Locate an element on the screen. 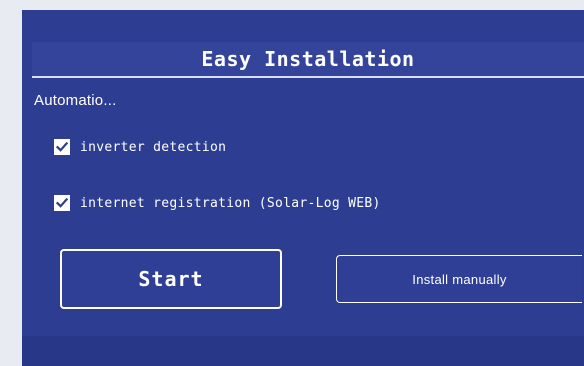 Image resolution: width=584 pixels, height=366 pixels. bottom-band is located at coordinates (303, 351).